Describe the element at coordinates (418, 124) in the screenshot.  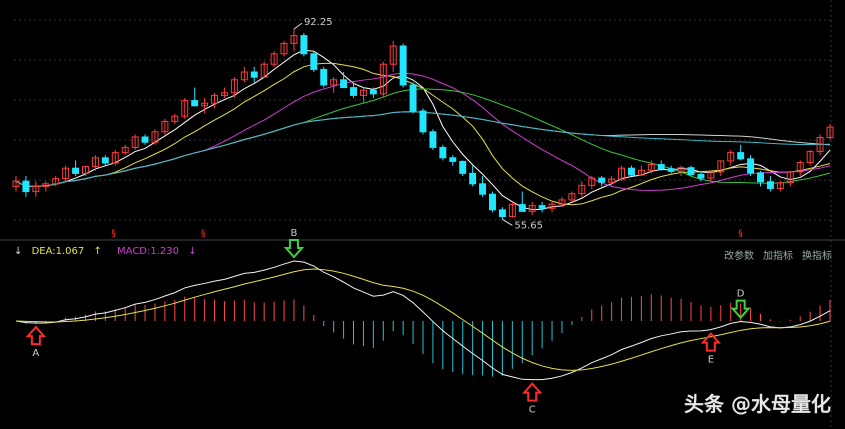
I see `price-annotations: 92.25 55.65` at that location.